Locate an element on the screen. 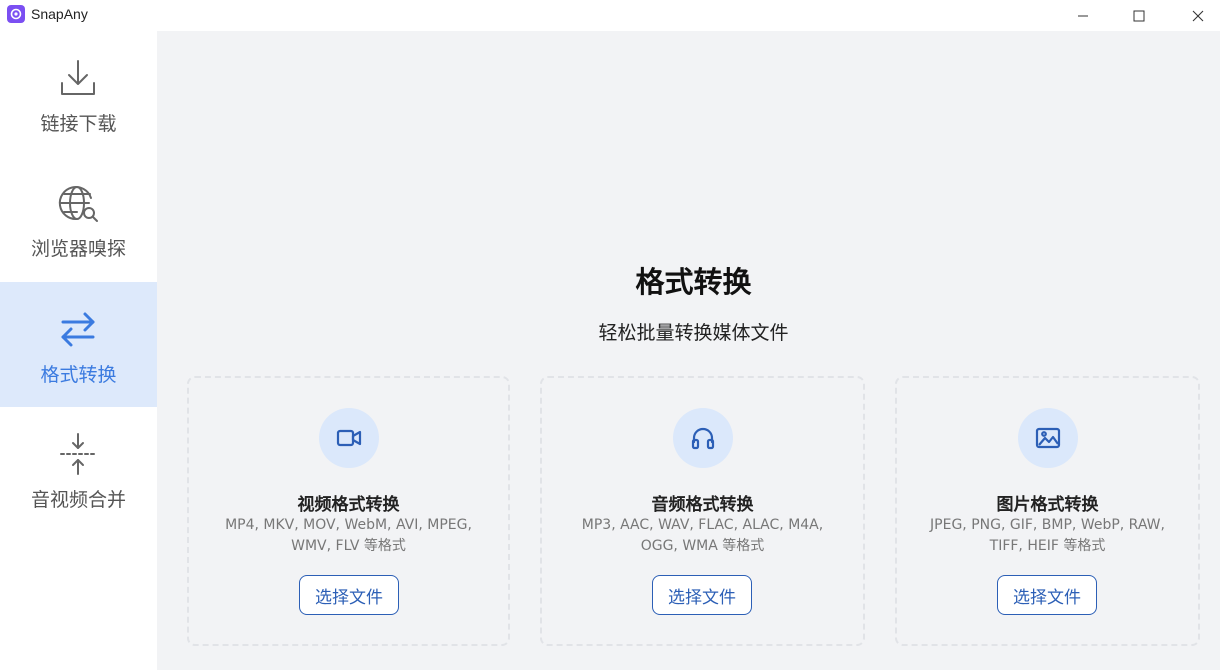 Image resolution: width=1220 pixels, height=670 pixels. maximize-icon is located at coordinates (1139, 15).